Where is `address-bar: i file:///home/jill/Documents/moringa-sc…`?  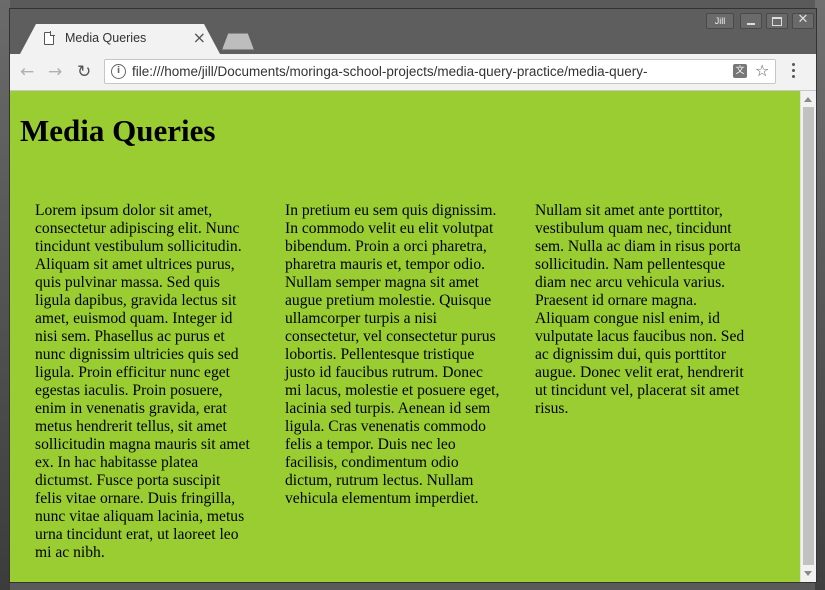 address-bar: i file:///home/jill/Documents/moringa-sc… is located at coordinates (440, 71).